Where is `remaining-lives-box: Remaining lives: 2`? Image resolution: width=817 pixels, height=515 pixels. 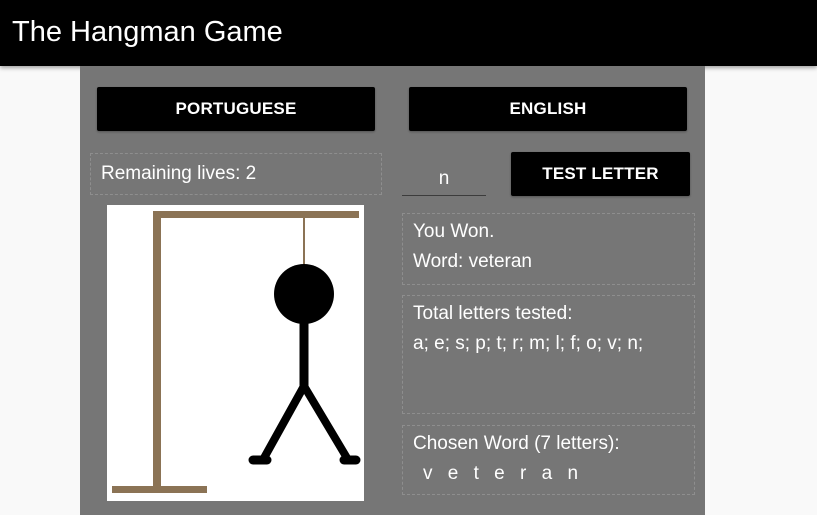 remaining-lives-box: Remaining lives: 2 is located at coordinates (236, 174).